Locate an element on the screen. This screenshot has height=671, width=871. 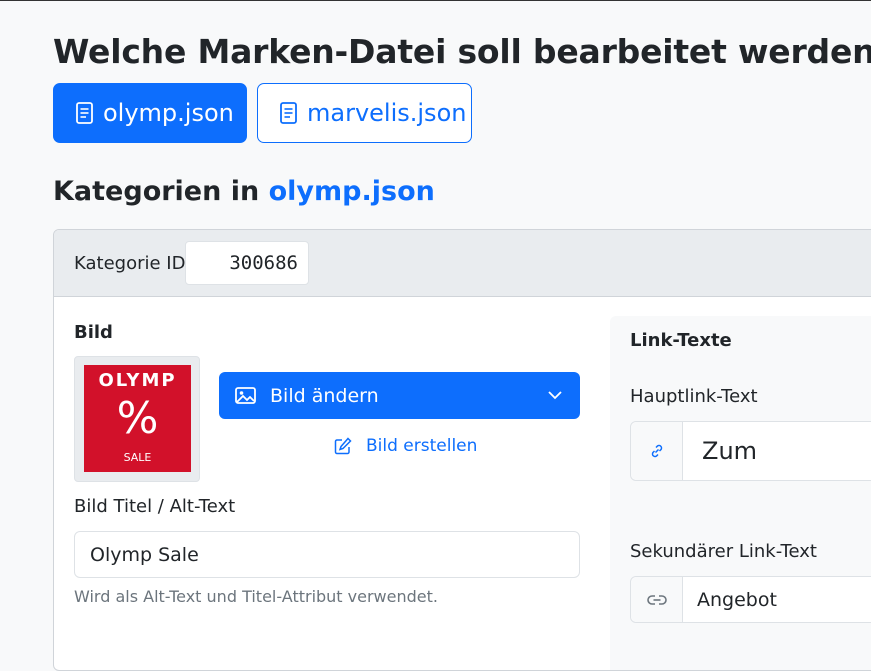
secondary-link-input-group: Angebot is located at coordinates (750, 599).